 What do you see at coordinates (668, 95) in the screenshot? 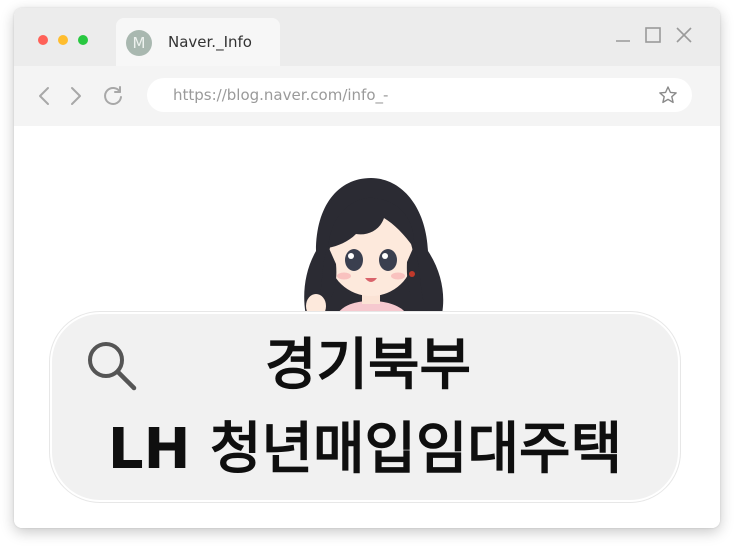
I see `bookmark-star-icon` at bounding box center [668, 95].